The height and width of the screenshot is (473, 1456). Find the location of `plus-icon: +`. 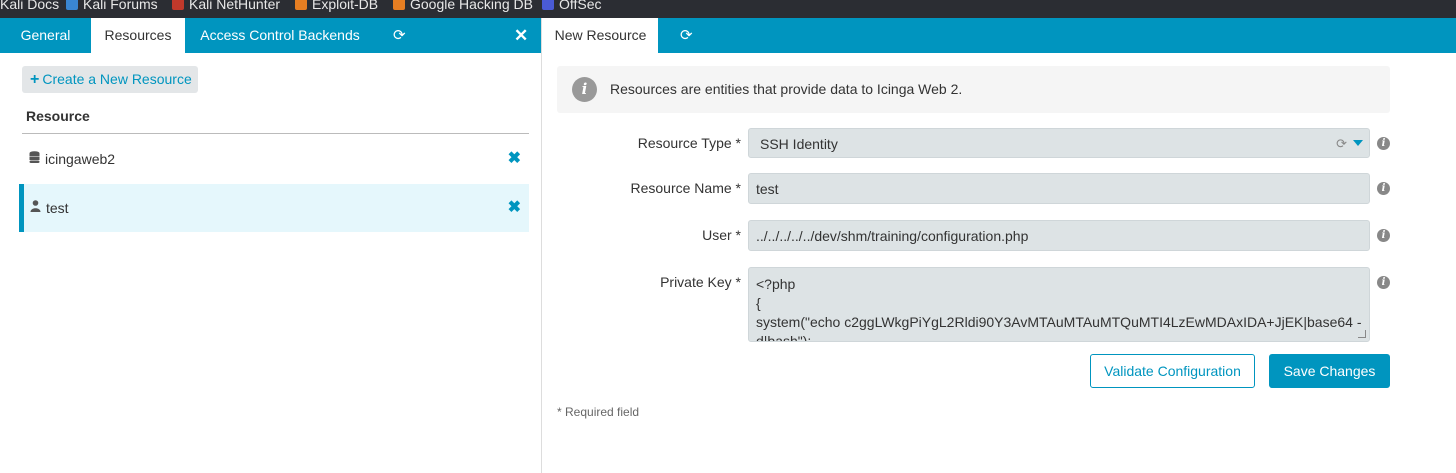

plus-icon: + is located at coordinates (35, 79).